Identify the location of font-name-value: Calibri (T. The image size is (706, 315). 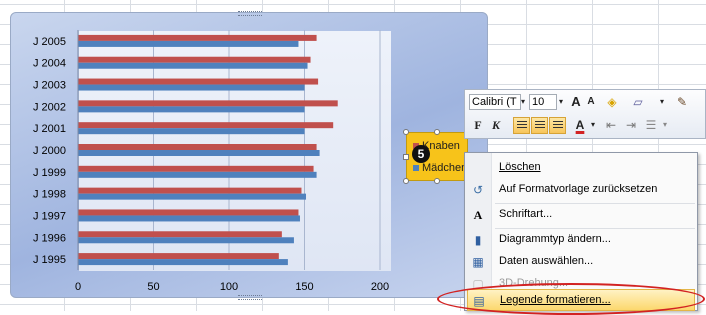
(494, 102).